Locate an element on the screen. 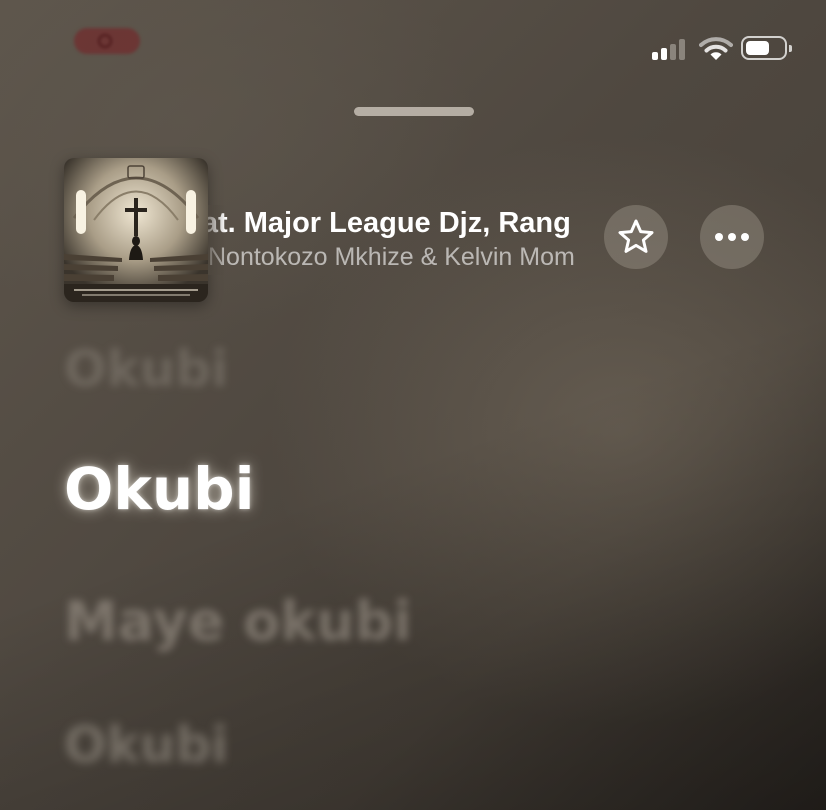 The width and height of the screenshot is (826, 810). star-icon is located at coordinates (636, 236).